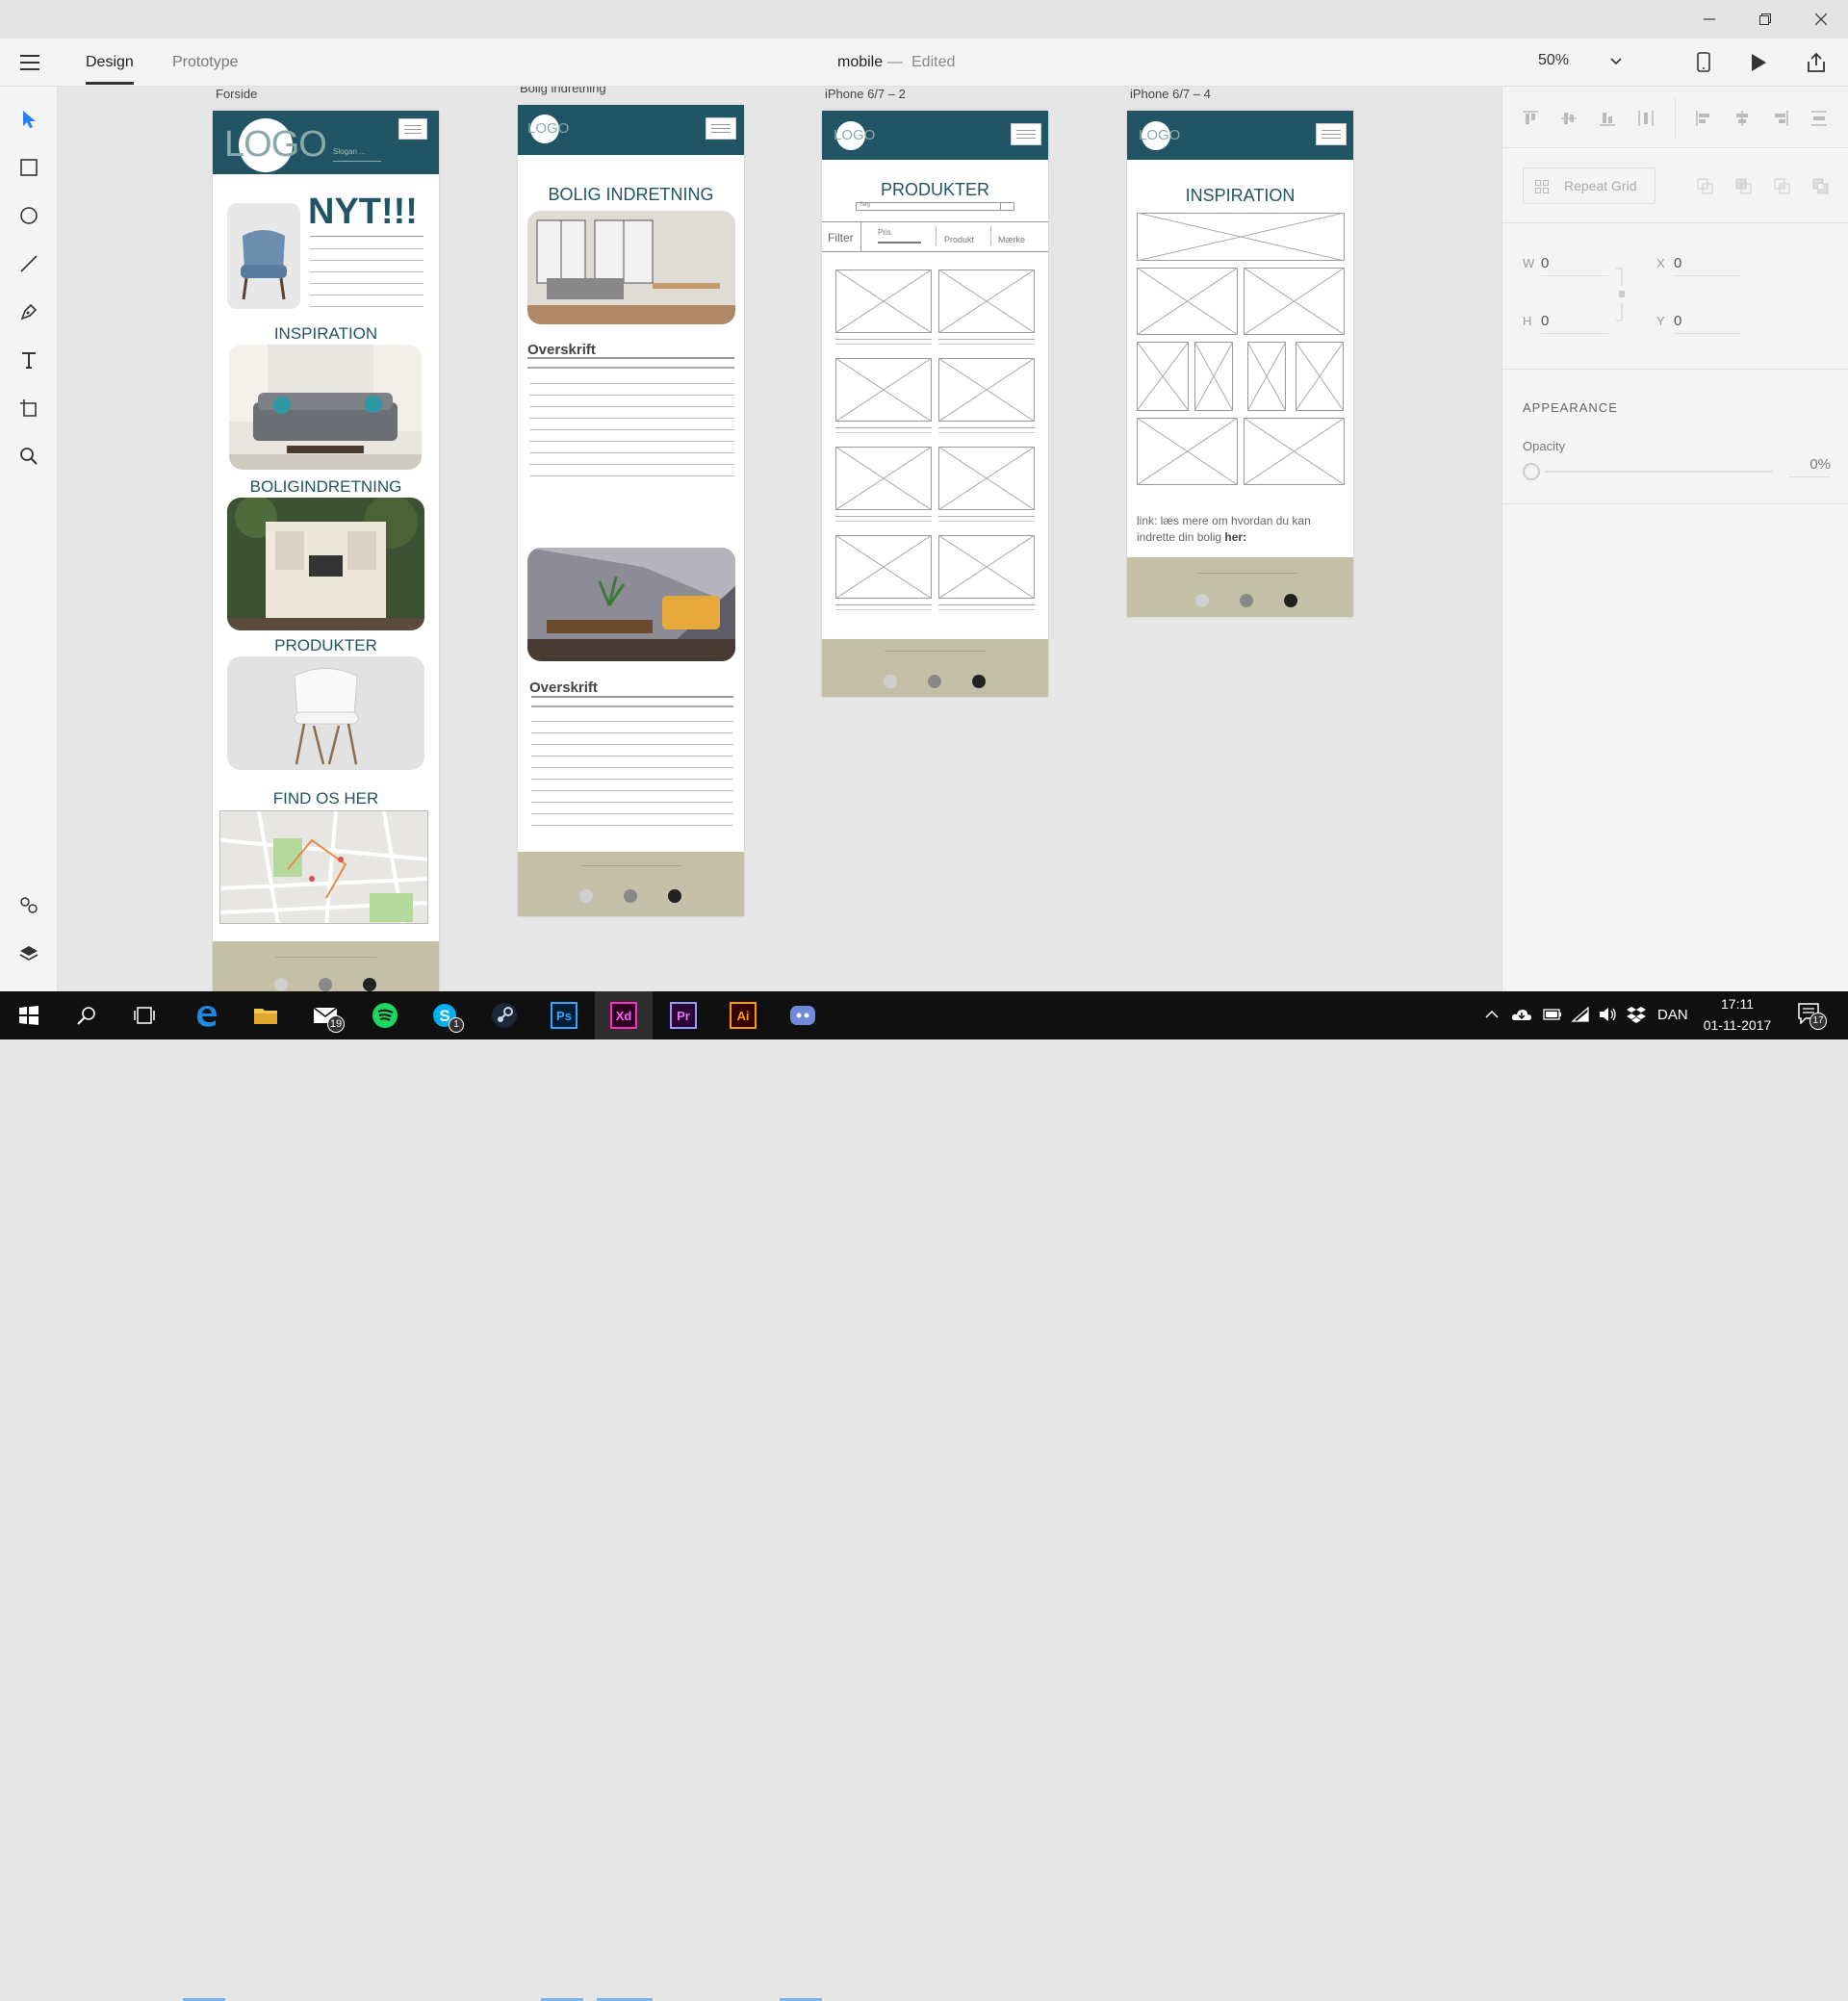 The height and width of the screenshot is (2001, 1848). What do you see at coordinates (385, 1015) in the screenshot?
I see `spotify-icon` at bounding box center [385, 1015].